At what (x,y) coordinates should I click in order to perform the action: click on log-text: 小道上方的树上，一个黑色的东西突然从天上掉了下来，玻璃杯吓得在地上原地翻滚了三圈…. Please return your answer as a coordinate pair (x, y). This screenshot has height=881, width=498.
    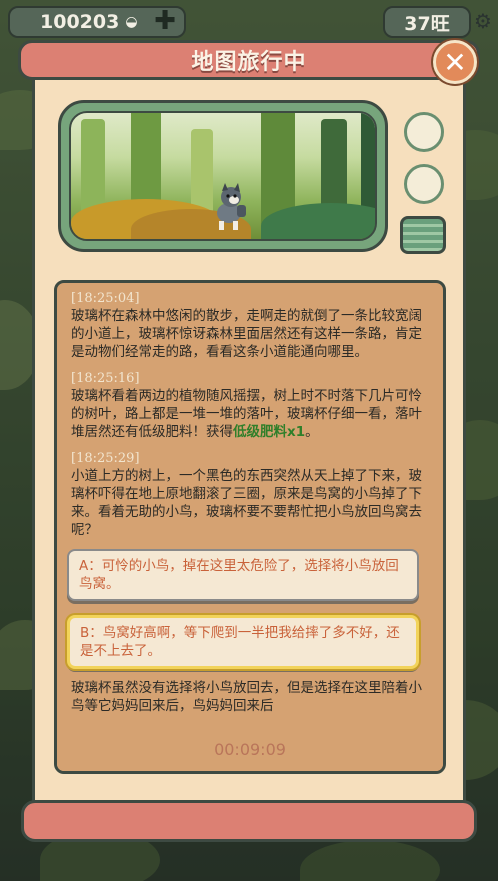
    Looking at the image, I should click on (246, 503).